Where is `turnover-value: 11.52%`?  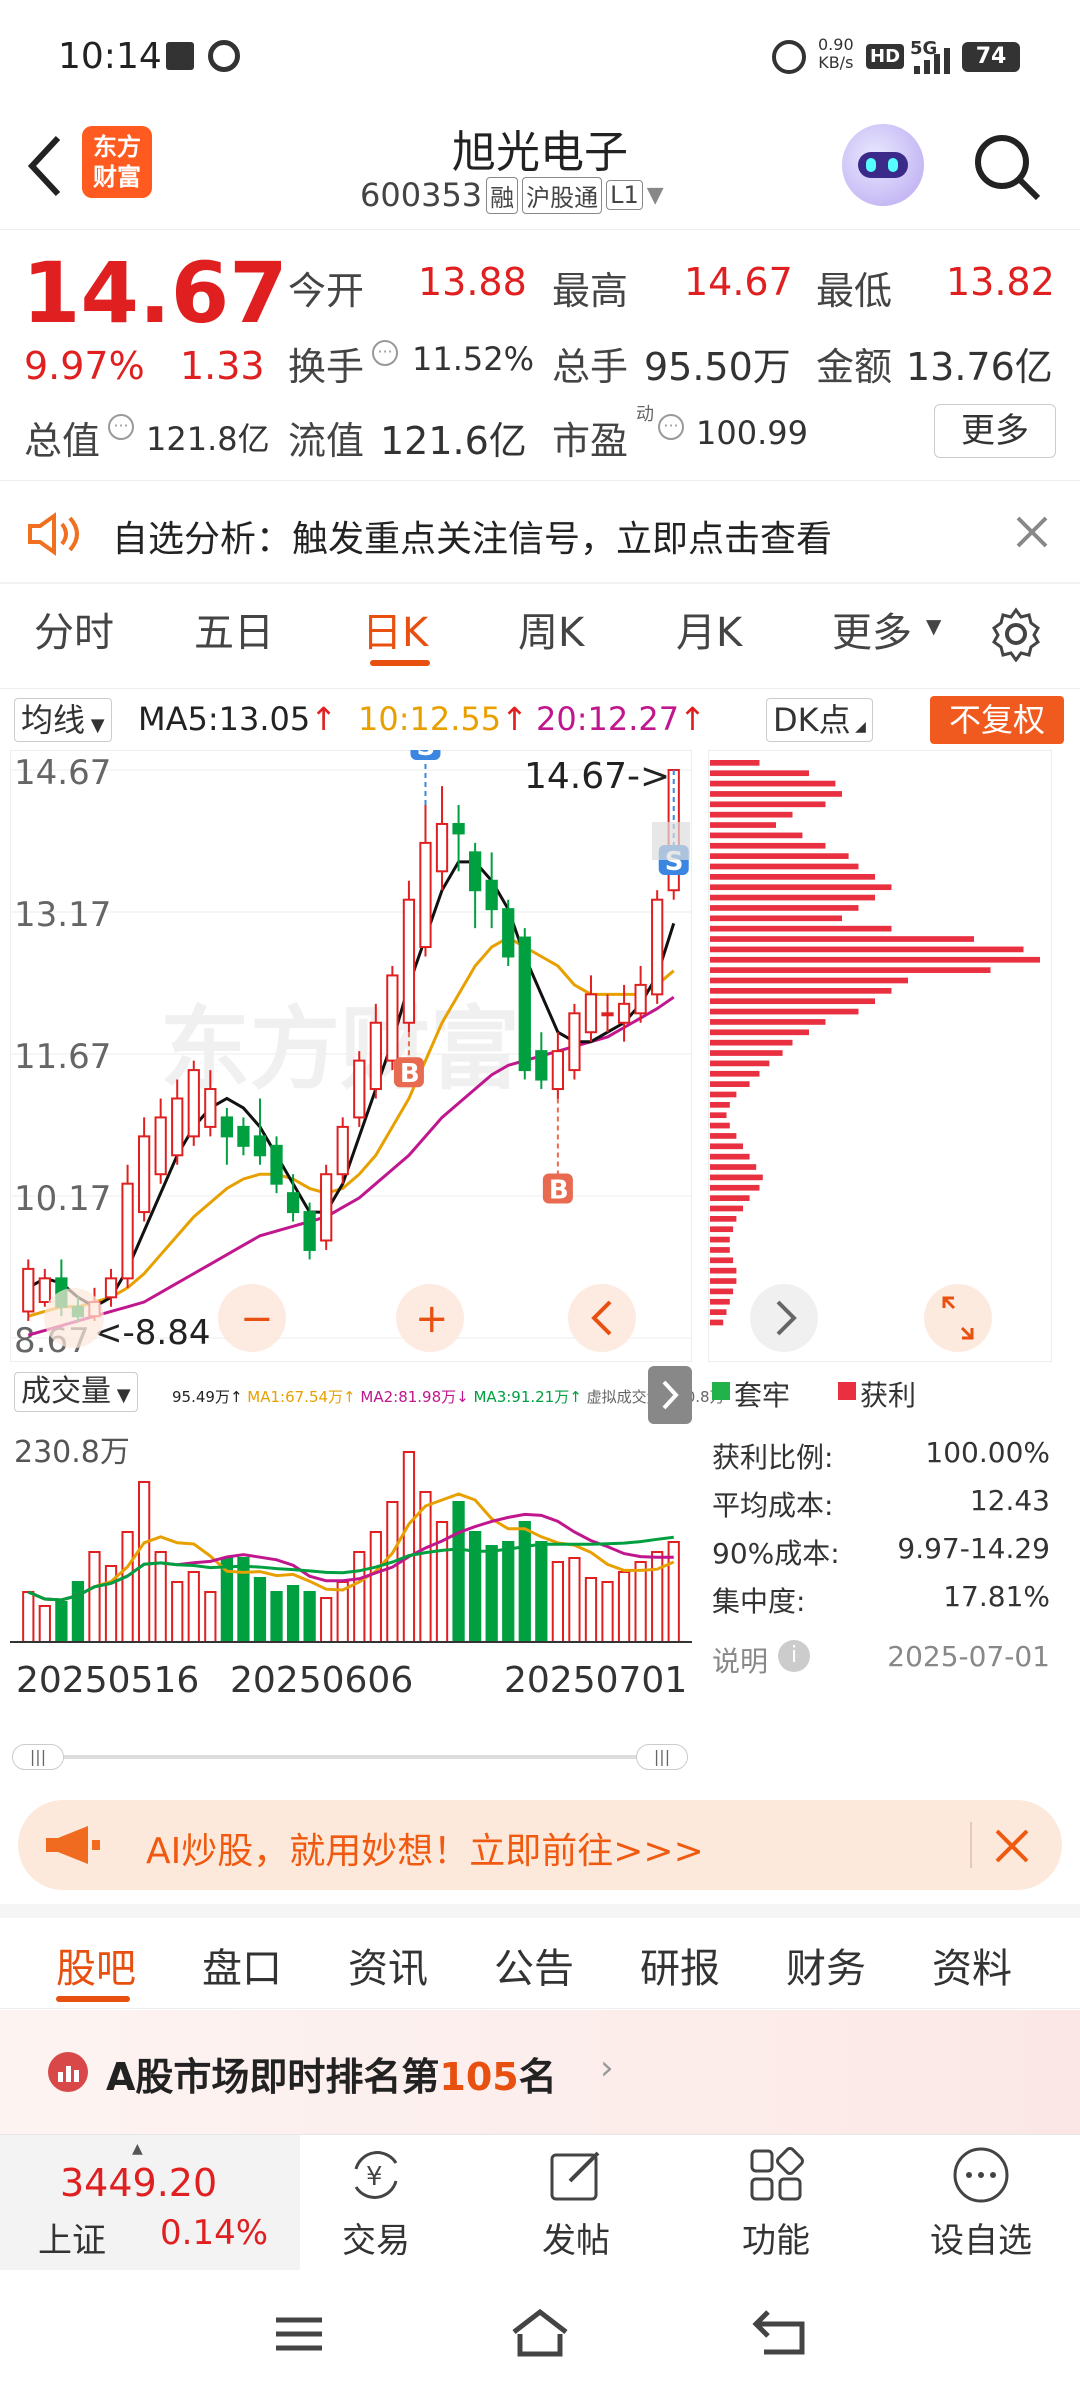
turnover-value: 11.52% is located at coordinates (473, 359).